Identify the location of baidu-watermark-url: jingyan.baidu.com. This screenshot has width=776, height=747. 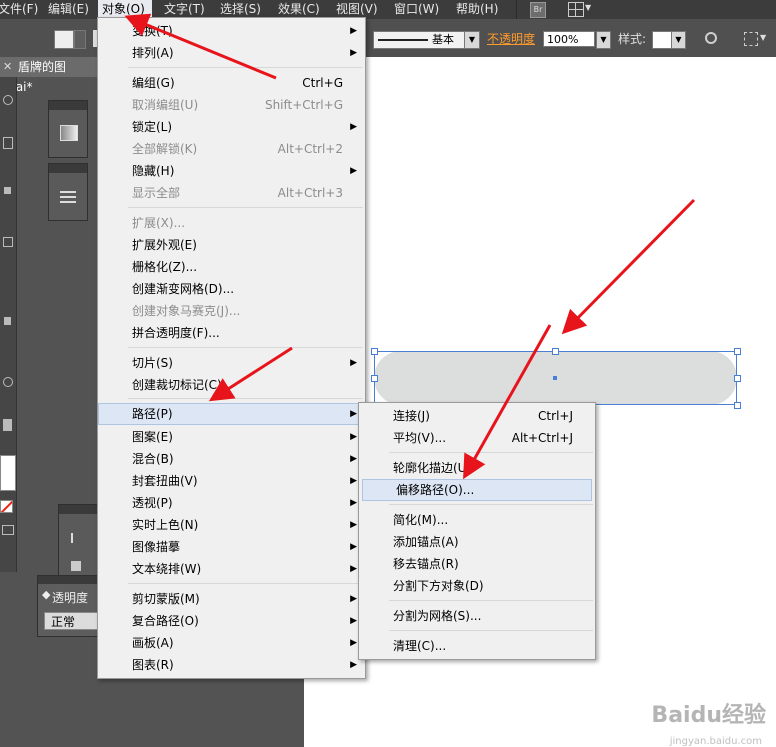
(715, 741).